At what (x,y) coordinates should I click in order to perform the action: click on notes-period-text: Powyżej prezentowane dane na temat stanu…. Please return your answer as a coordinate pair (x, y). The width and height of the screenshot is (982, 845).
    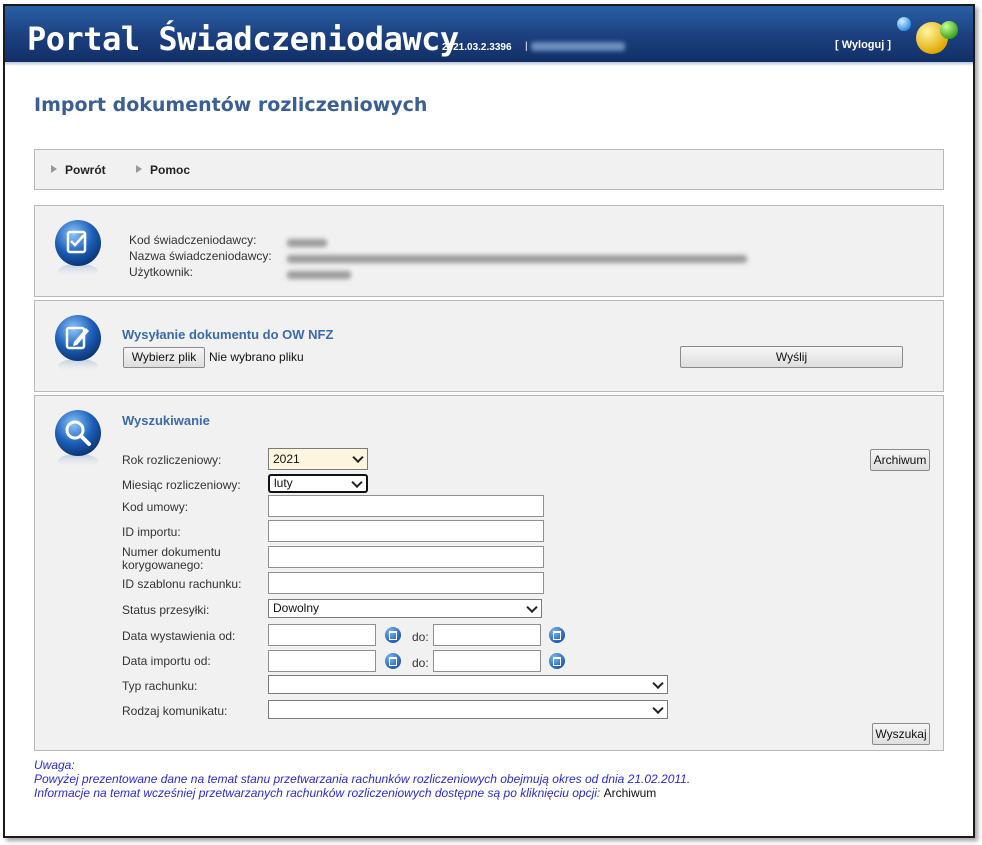
    Looking at the image, I should click on (362, 779).